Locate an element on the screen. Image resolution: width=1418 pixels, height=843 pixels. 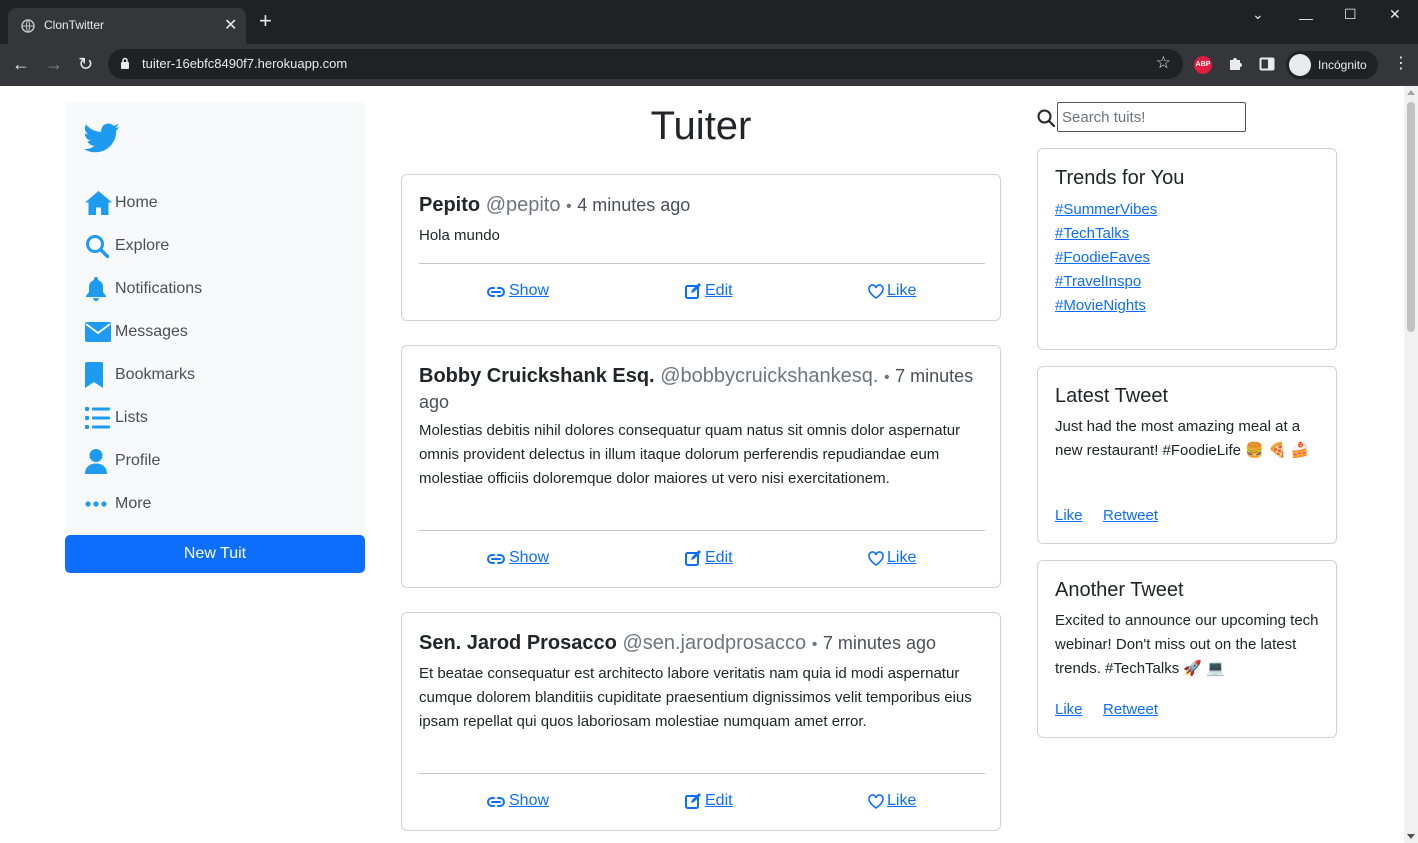
browser-tab-bar: ClonTwitter ✕ + ⌄ — ☐ ✕ is located at coordinates (709, 22).